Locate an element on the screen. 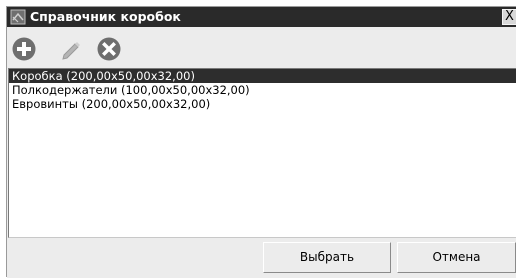 The image size is (516, 278). plus-circle-icon is located at coordinates (24, 49).